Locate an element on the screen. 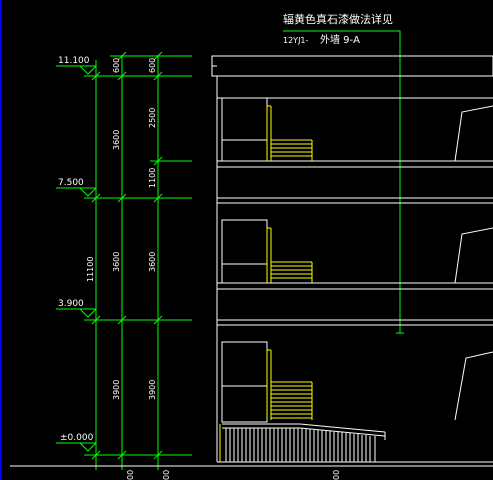  level-mark-0: ±0.000 is located at coordinates (76, 442).